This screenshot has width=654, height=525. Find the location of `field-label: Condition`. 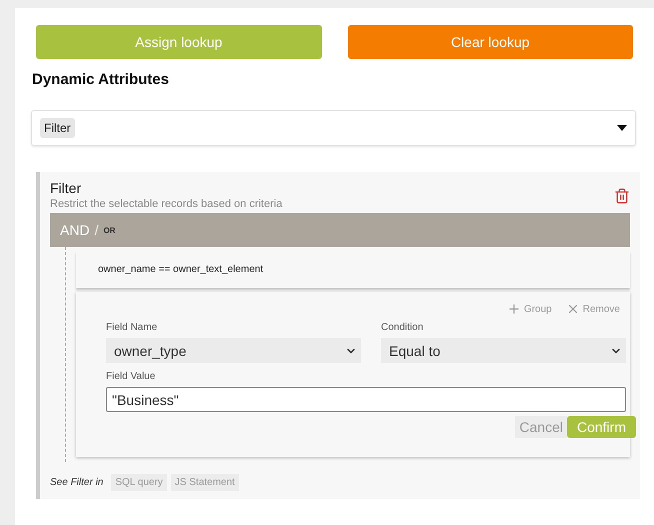

field-label: Condition is located at coordinates (402, 327).